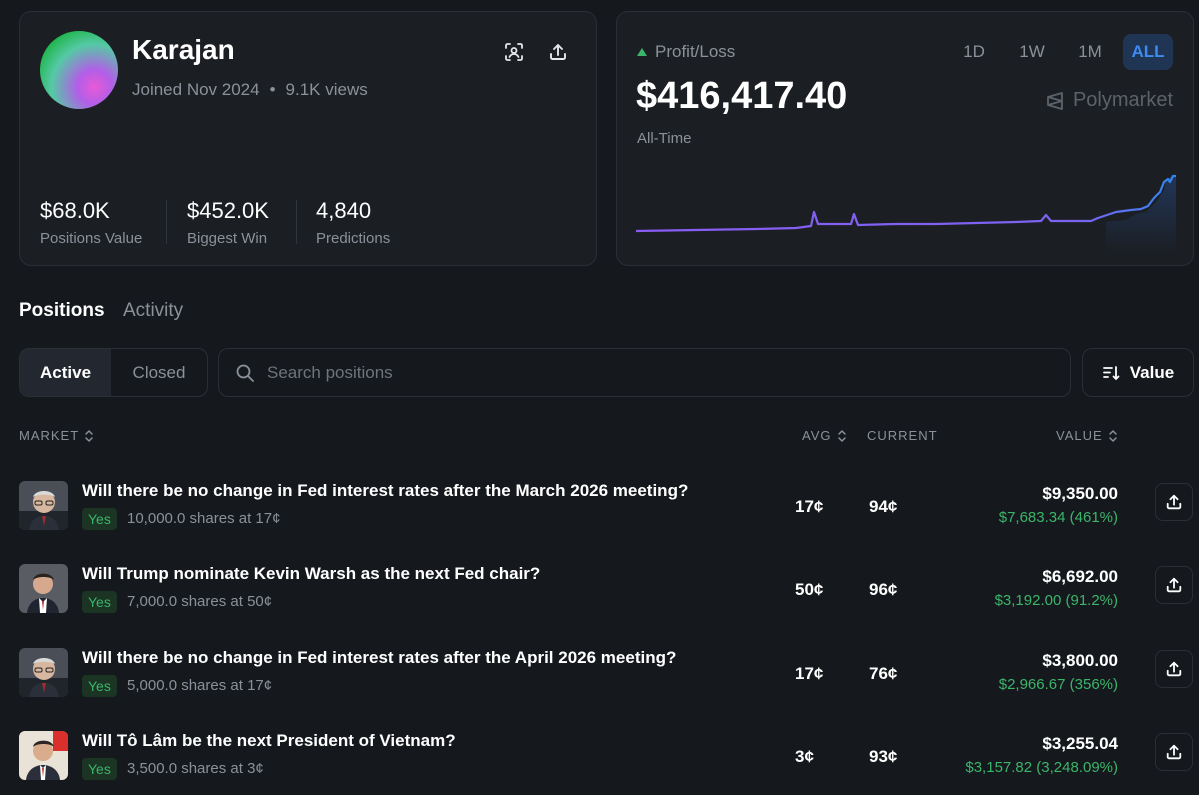 Image resolution: width=1199 pixels, height=795 pixels. What do you see at coordinates (1122, 100) in the screenshot?
I see `brand-name: Polymarket` at bounding box center [1122, 100].